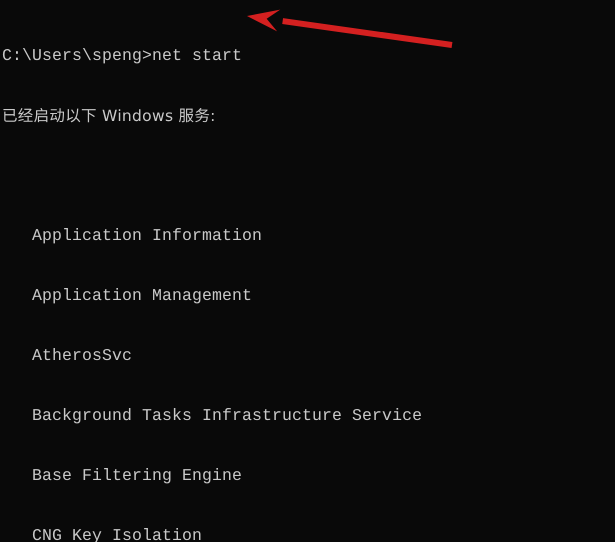 This screenshot has height=542, width=615. Describe the element at coordinates (67, 355) in the screenshot. I see `service-list-item: AtherosSvc` at that location.